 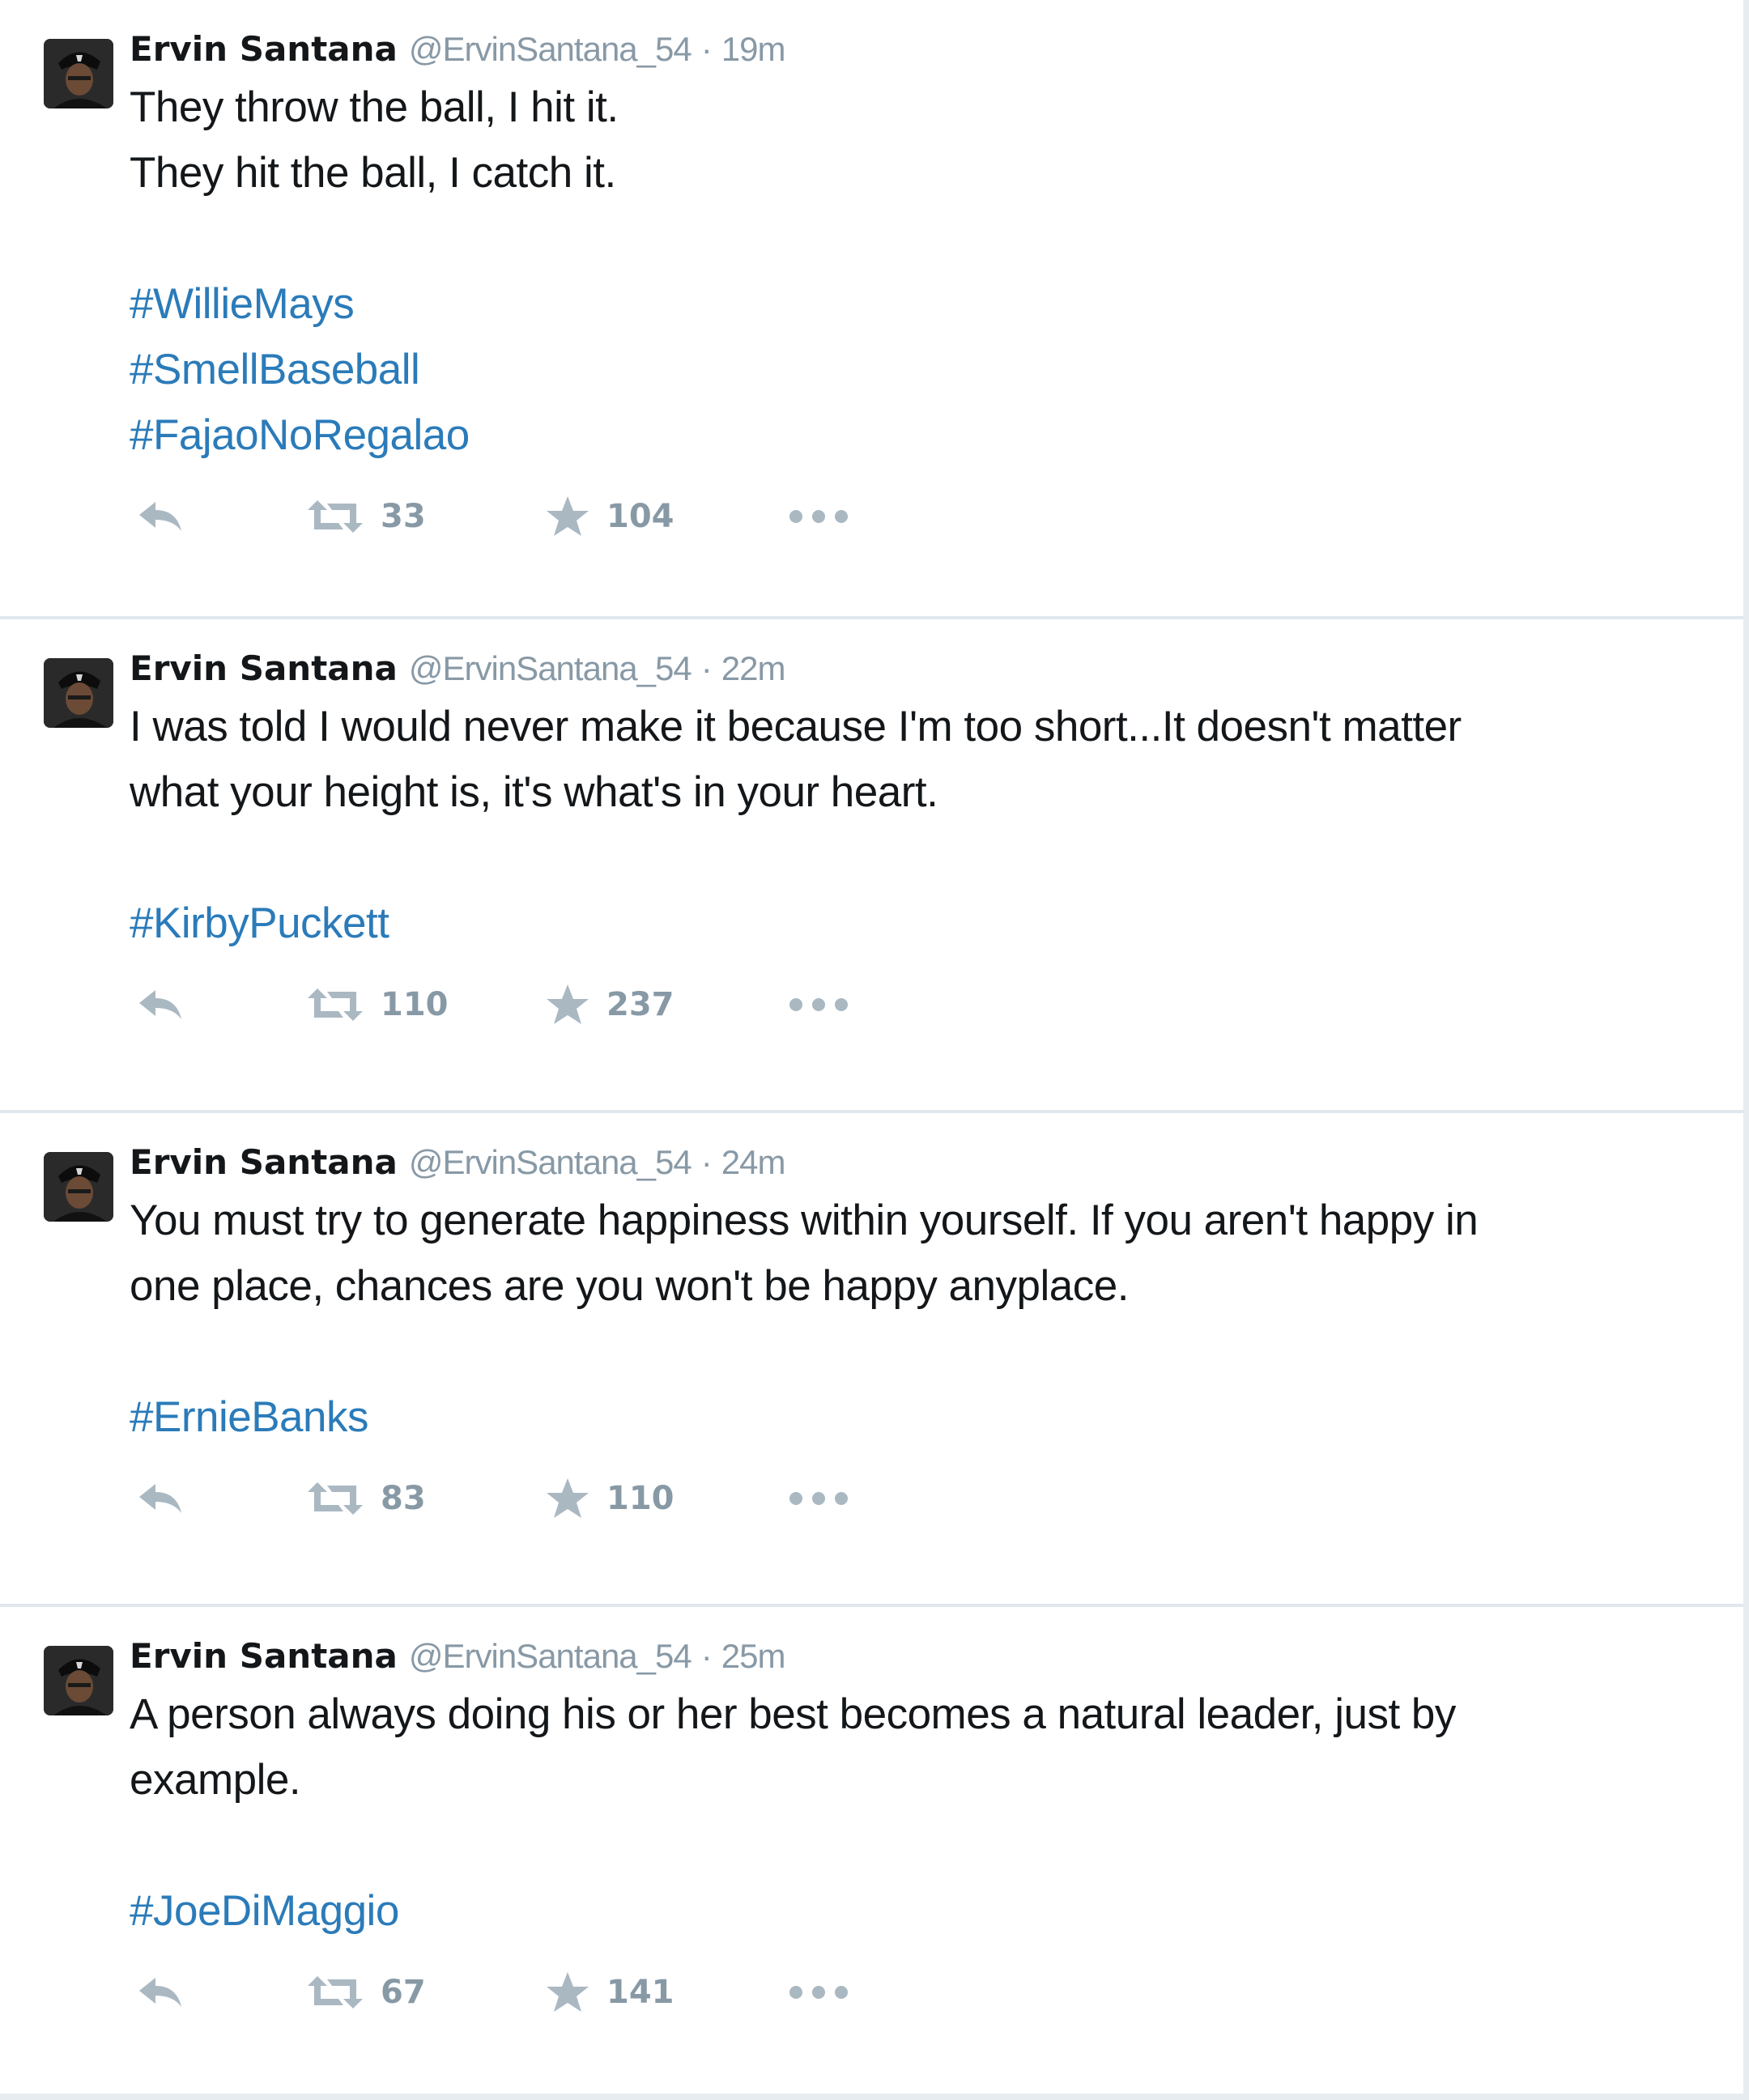 What do you see at coordinates (753, 668) in the screenshot?
I see `timestamp: 22m` at bounding box center [753, 668].